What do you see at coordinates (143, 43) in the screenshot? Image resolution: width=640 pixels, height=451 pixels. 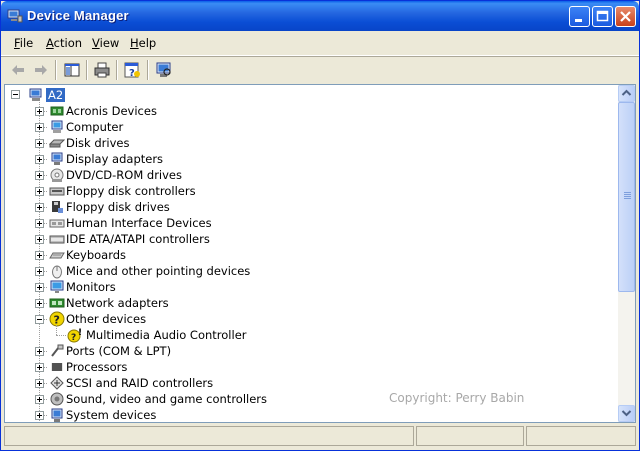 I see `menu-help: Help` at bounding box center [143, 43].